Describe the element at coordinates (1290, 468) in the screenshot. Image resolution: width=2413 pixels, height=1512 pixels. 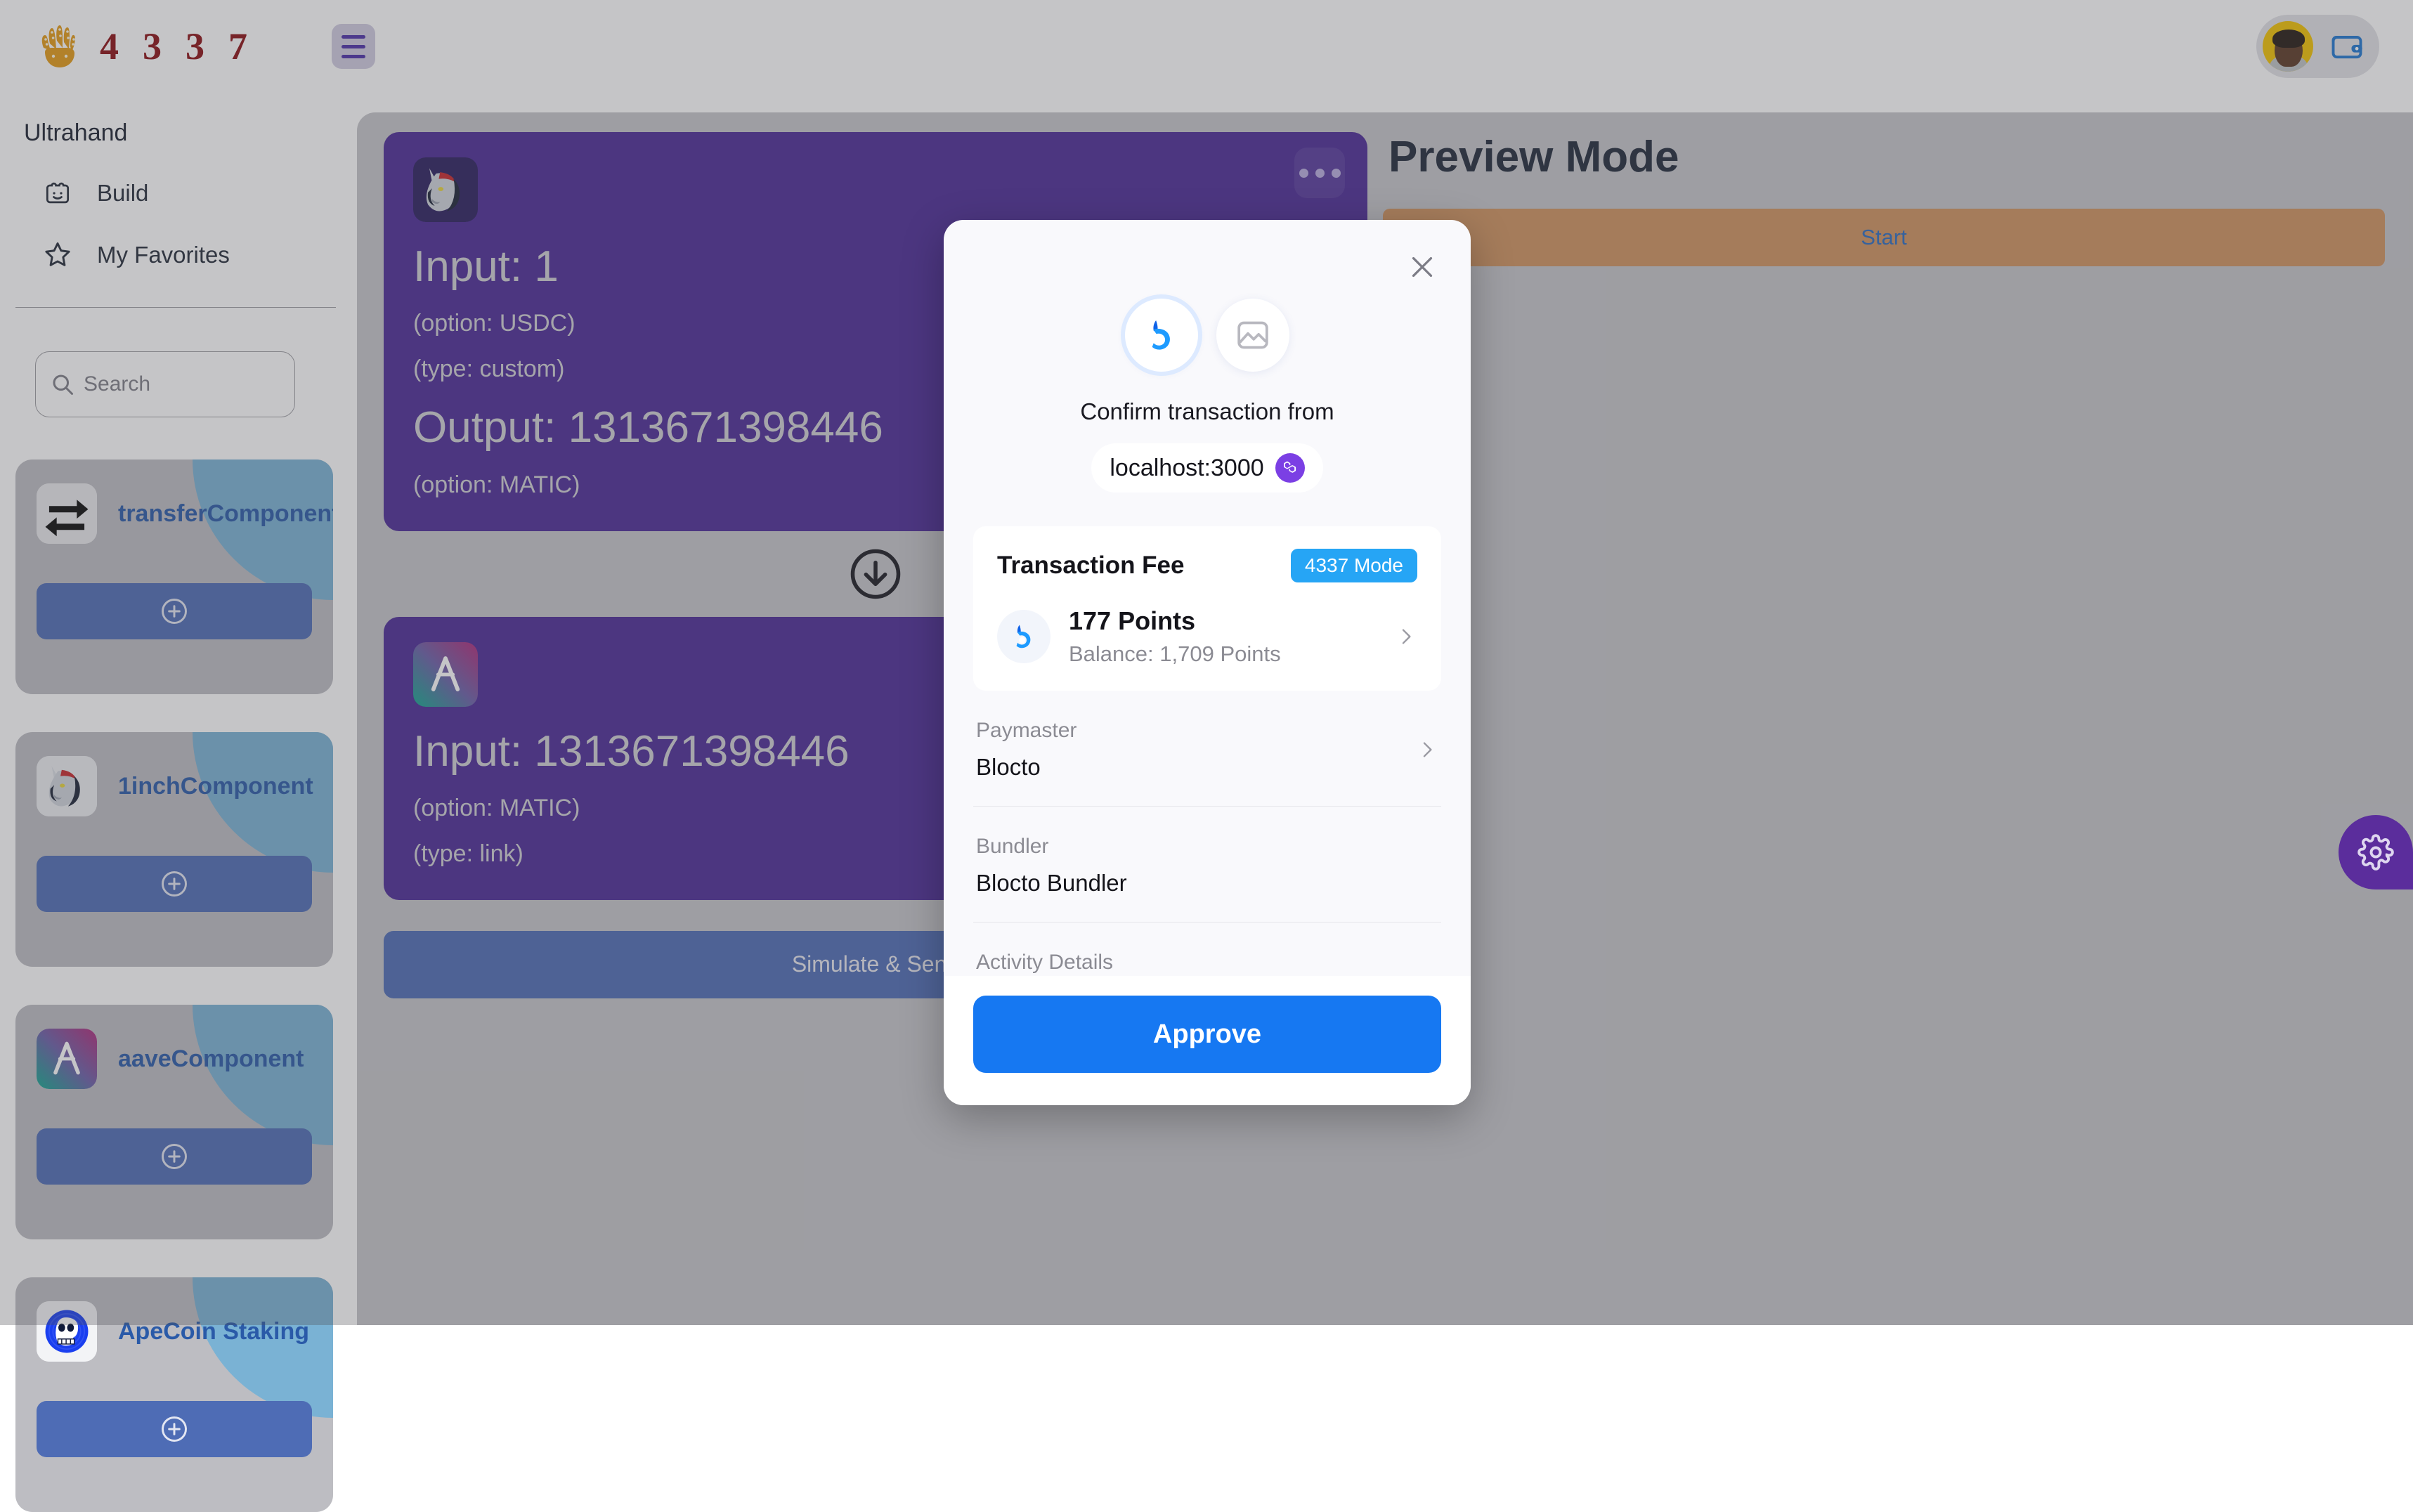
I see `polygon-chain-icon` at that location.